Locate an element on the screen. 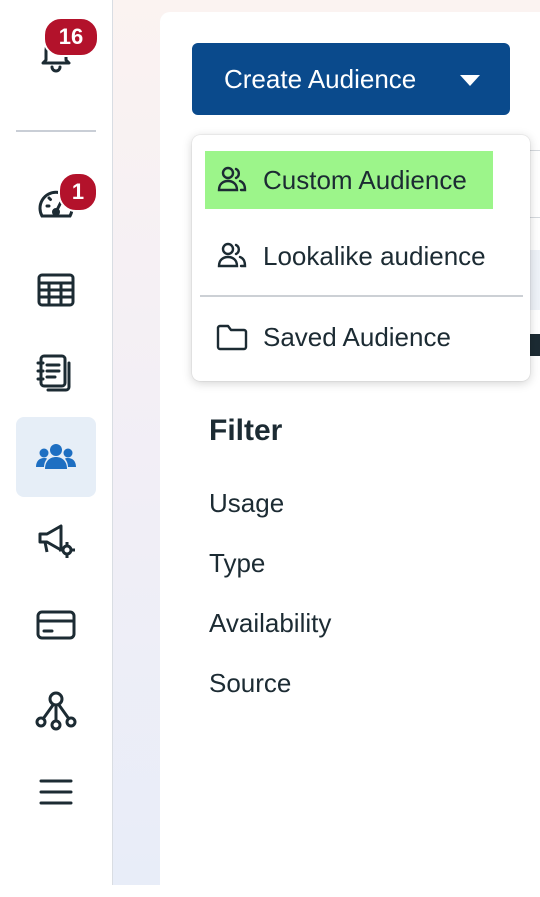  menu-item-label: Saved Audience is located at coordinates (357, 336).